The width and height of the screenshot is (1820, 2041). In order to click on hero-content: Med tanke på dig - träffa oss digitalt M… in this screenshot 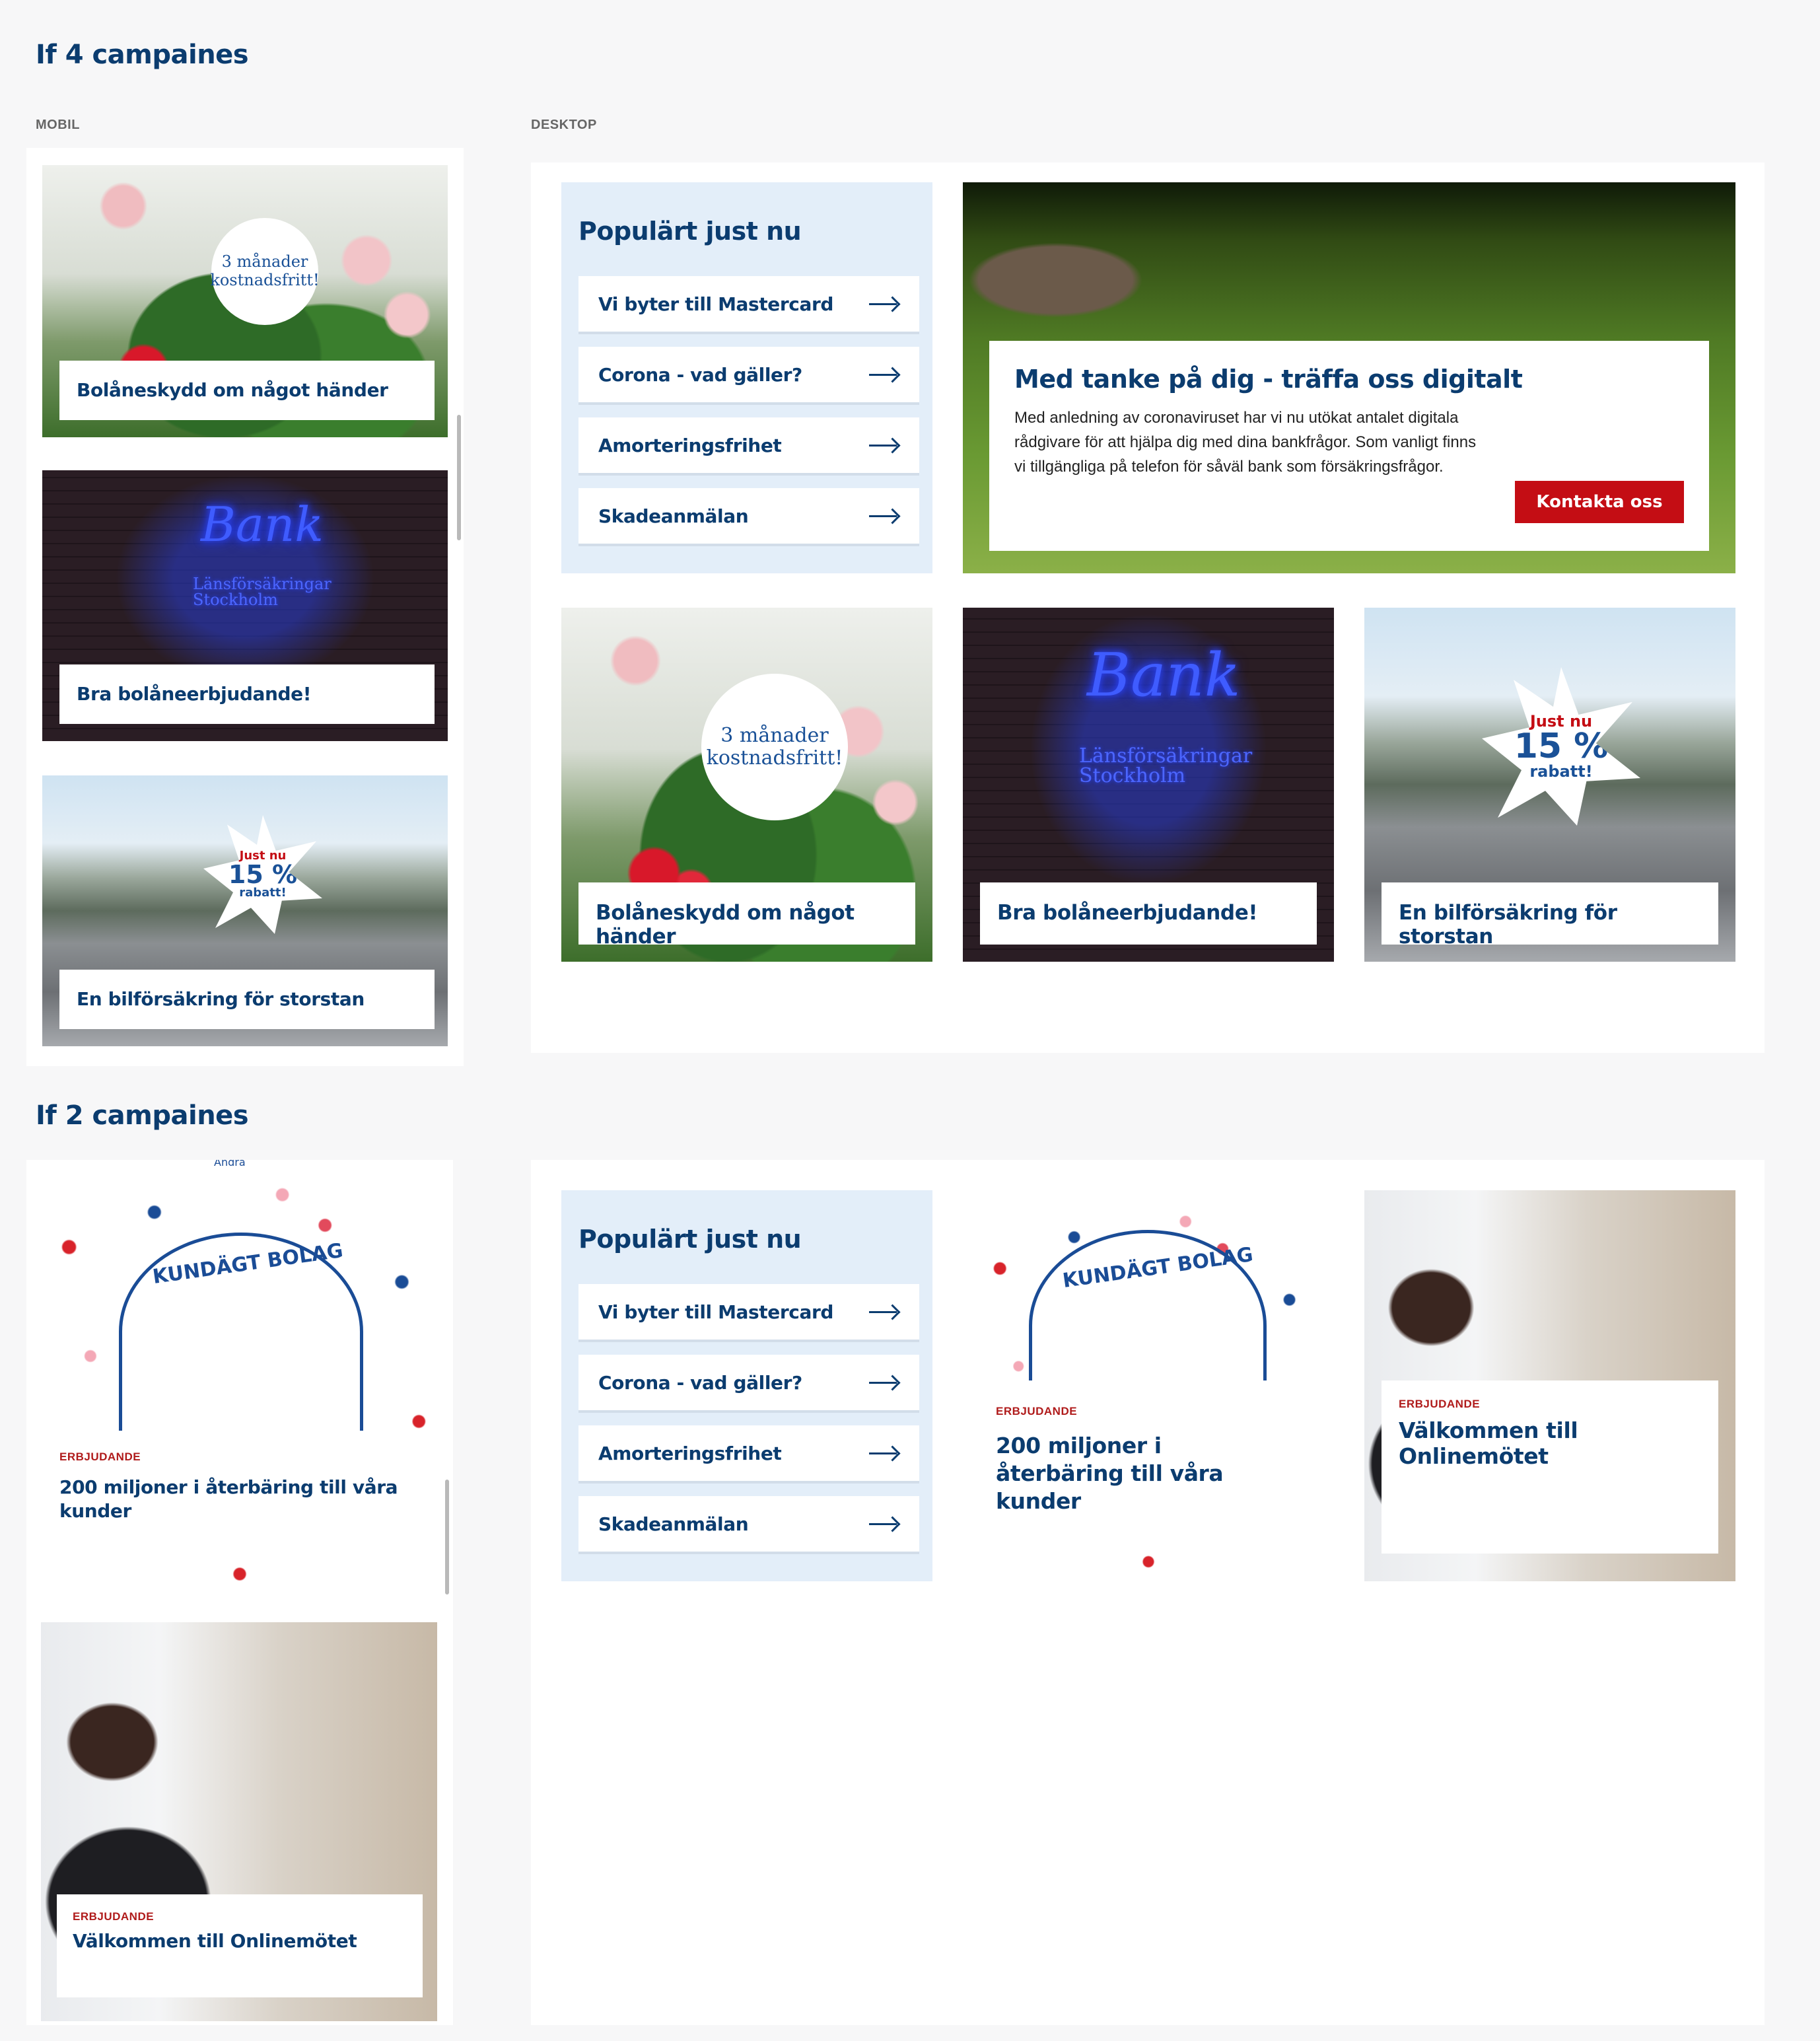, I will do `click(1349, 446)`.